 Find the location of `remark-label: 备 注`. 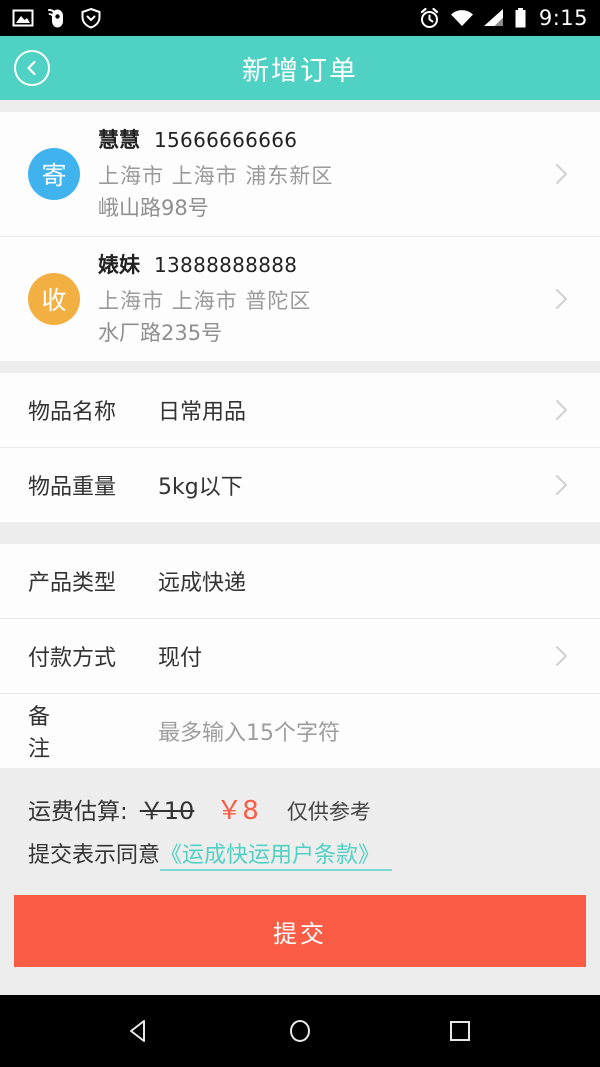

remark-label: 备 注 is located at coordinates (68, 734).